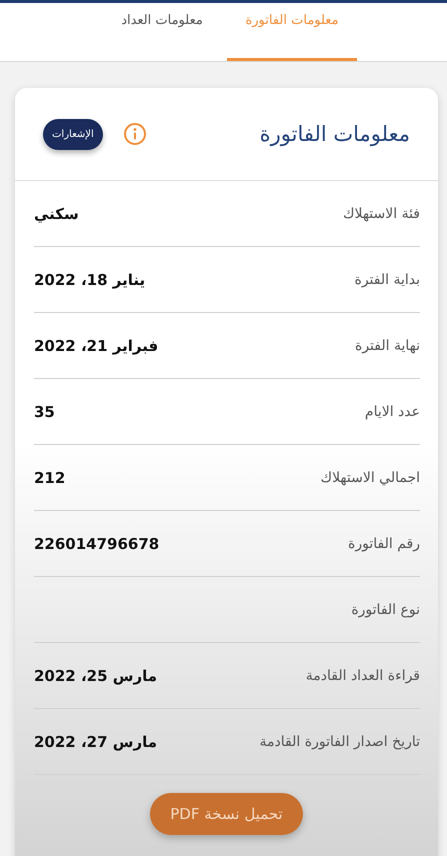 The width and height of the screenshot is (447, 856). I want to click on field-value: 35, so click(44, 411).